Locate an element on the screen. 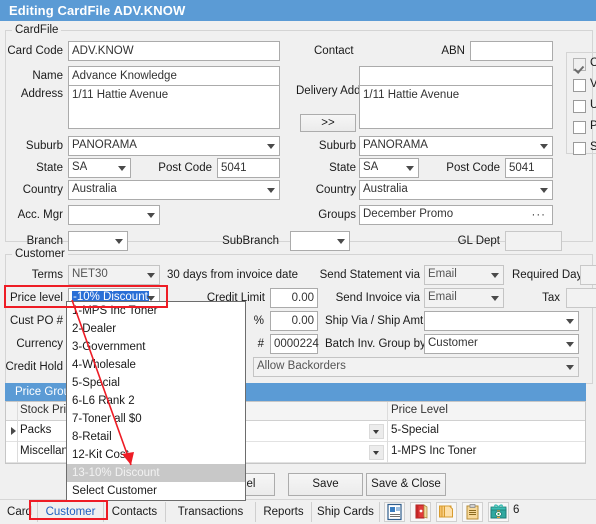 This screenshot has height=524, width=596. ellipsis-icon: ··· is located at coordinates (539, 215).